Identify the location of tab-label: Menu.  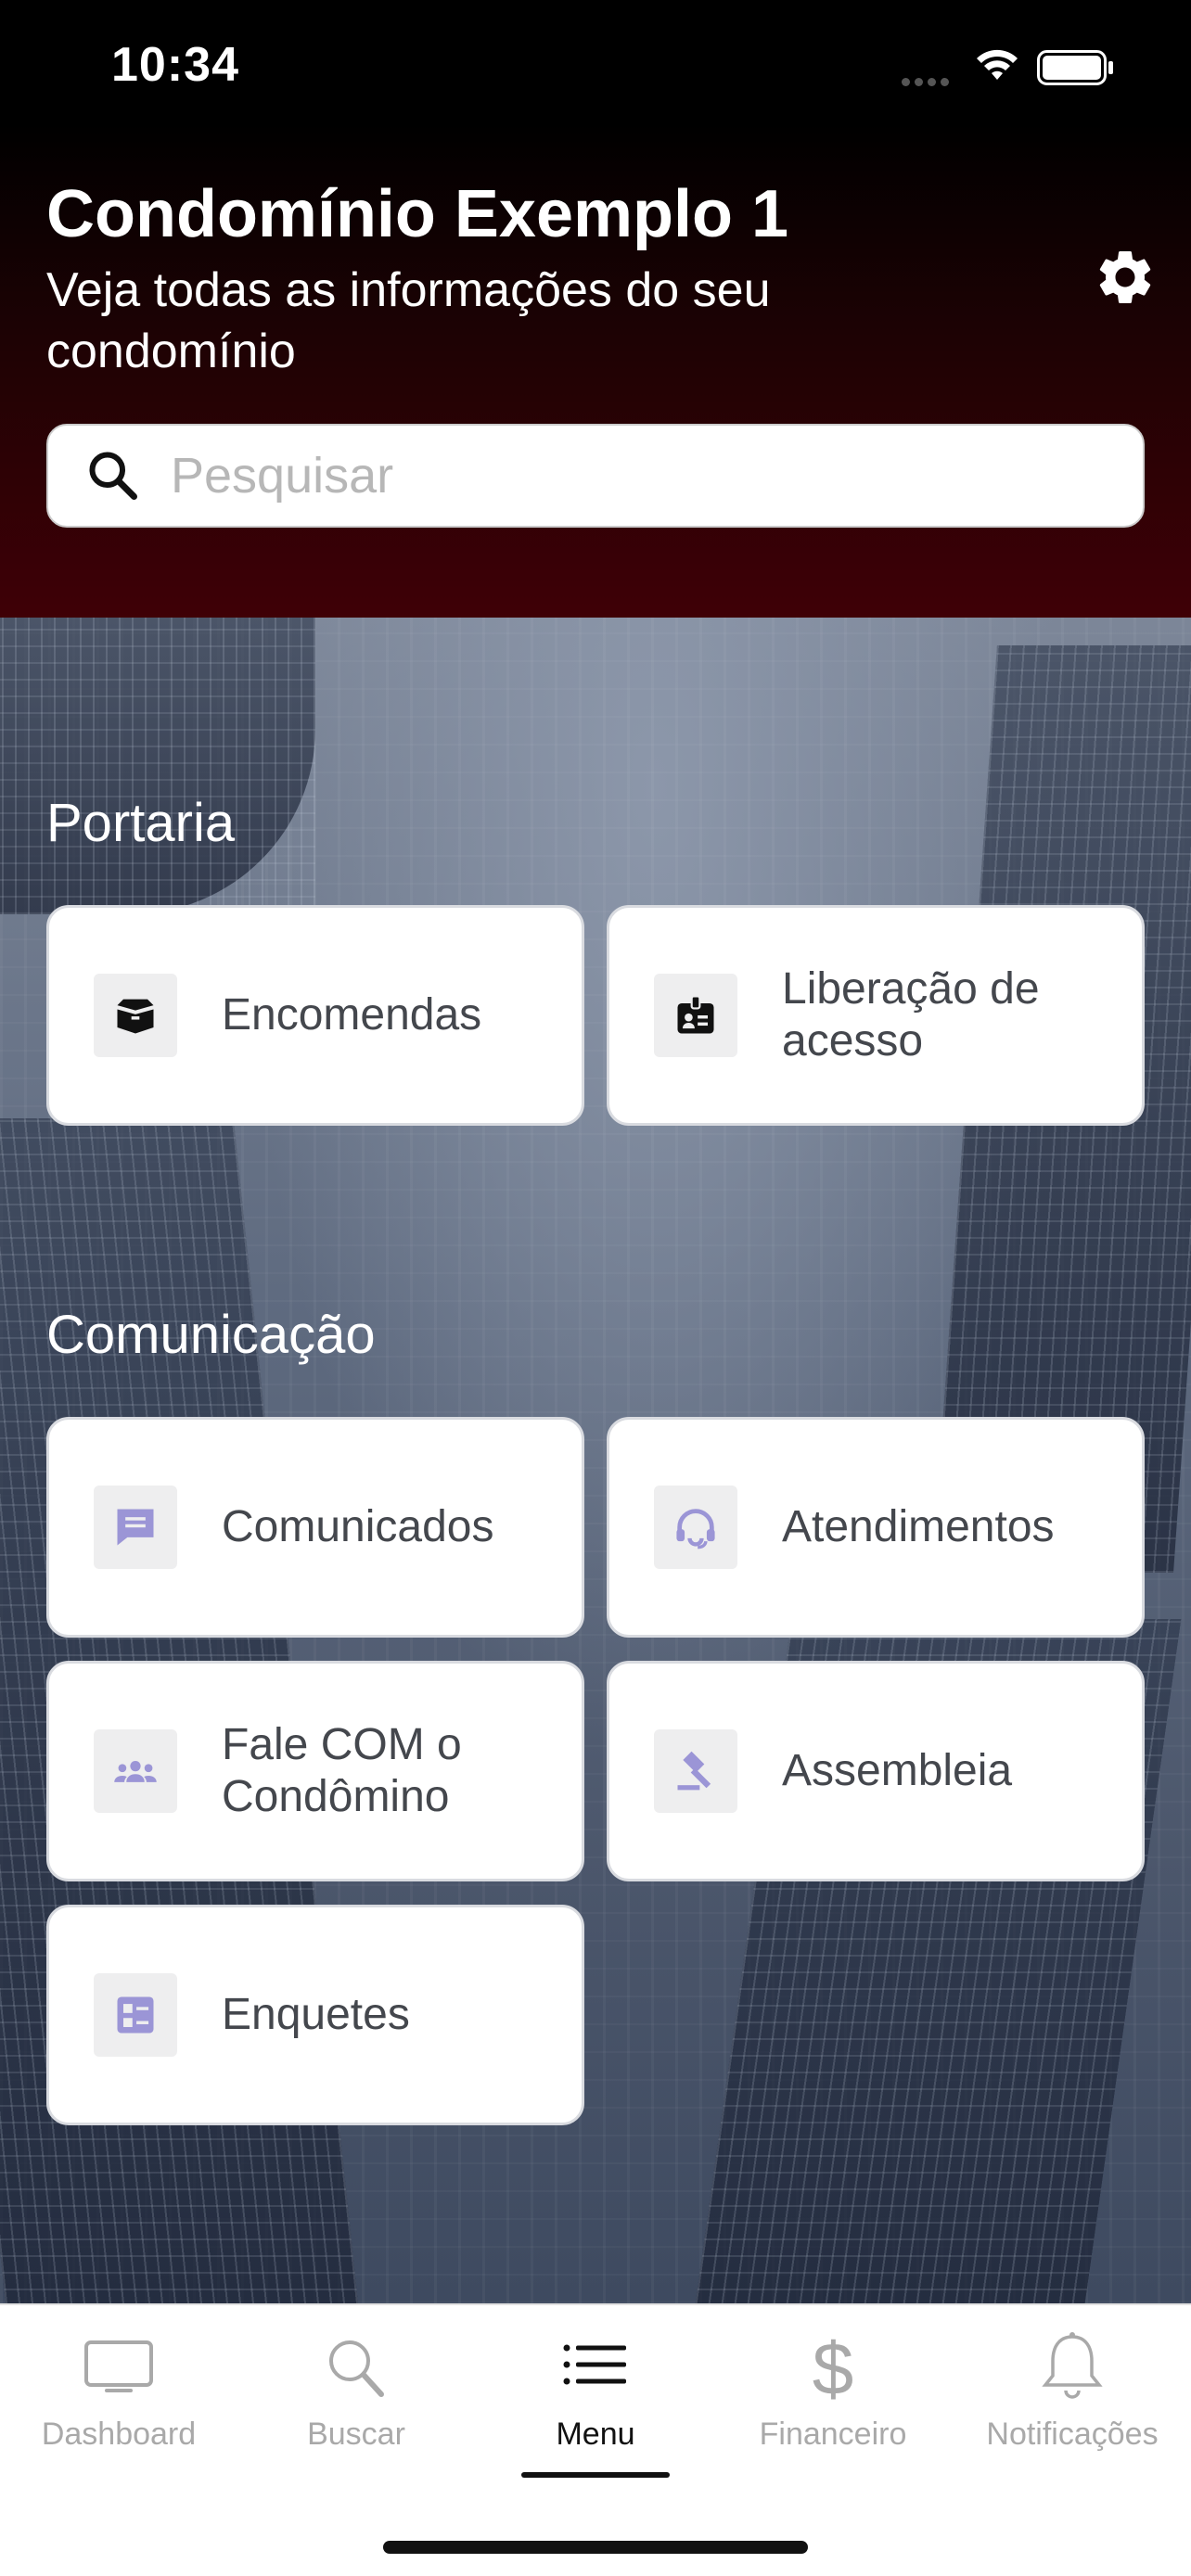
(595, 2434).